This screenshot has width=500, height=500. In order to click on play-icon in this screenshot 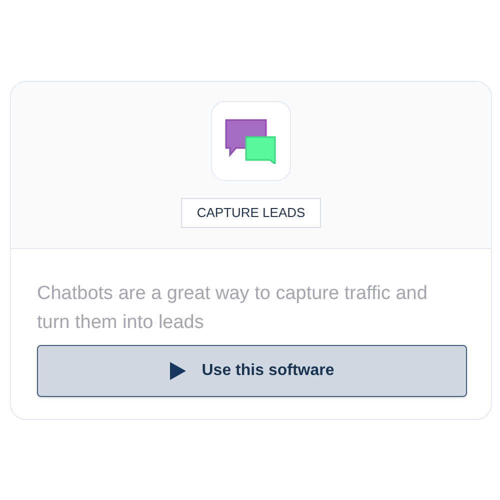, I will do `click(178, 371)`.